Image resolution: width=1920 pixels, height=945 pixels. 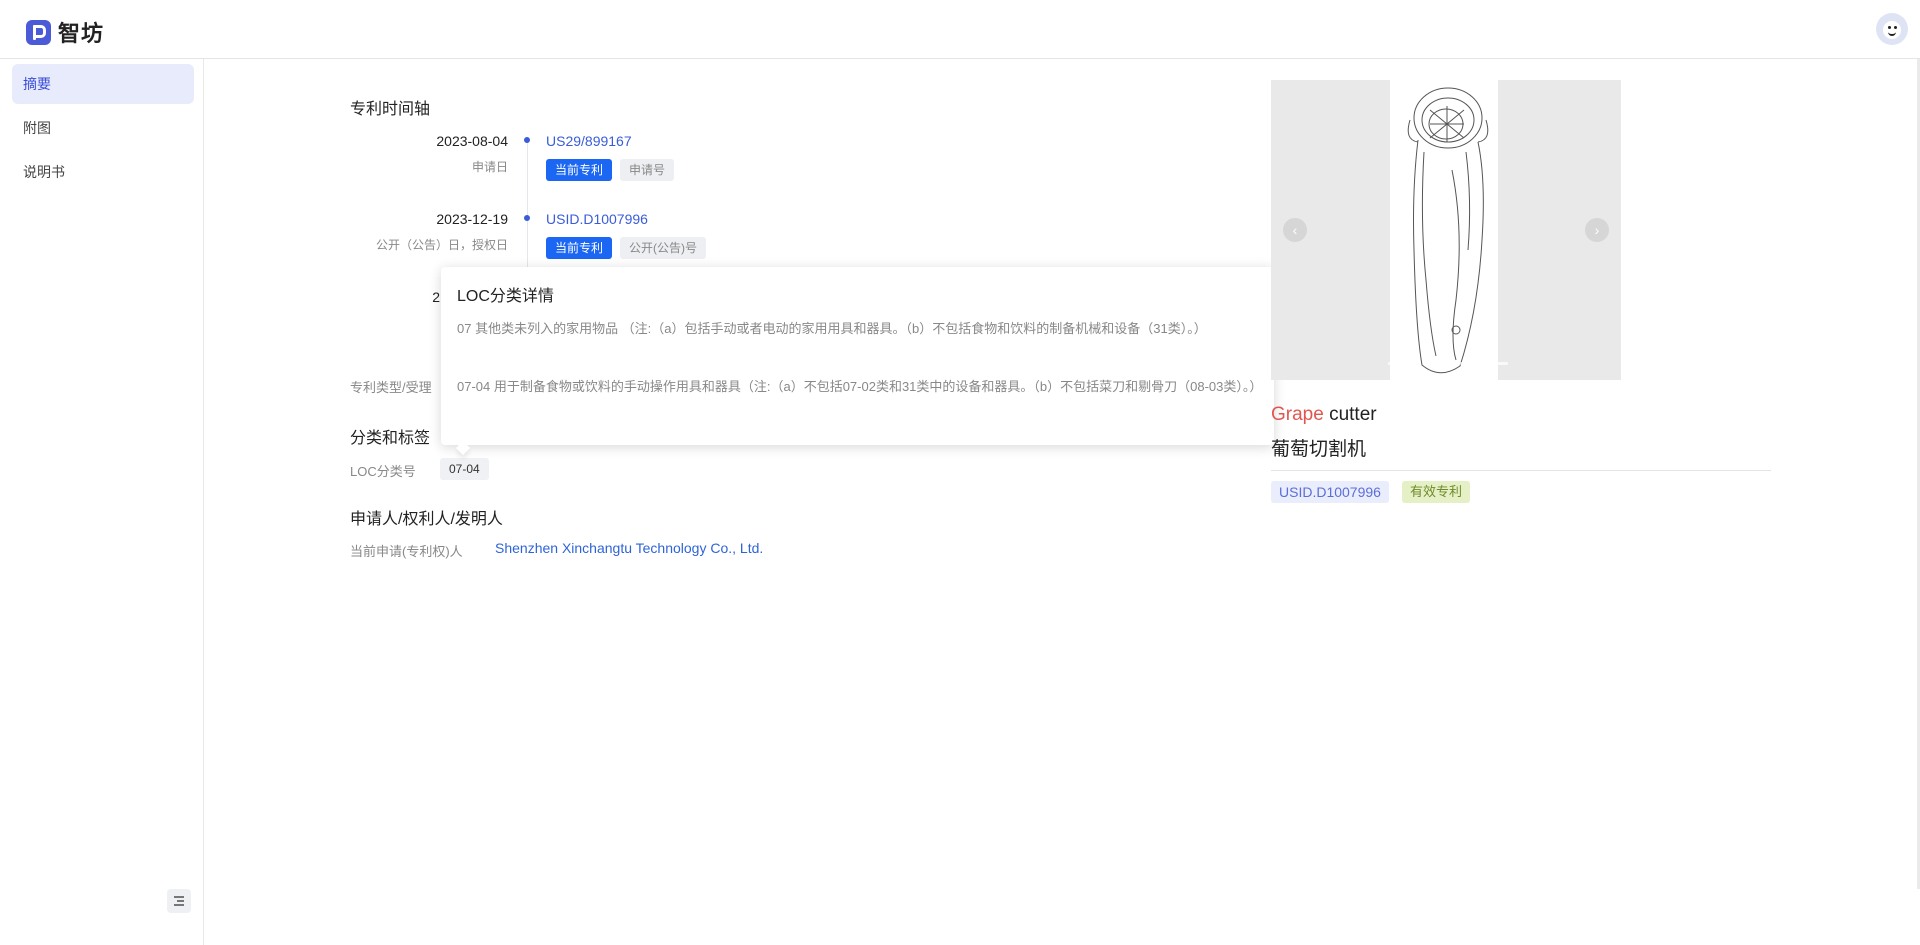 I want to click on user-avatar, so click(x=1892, y=29).